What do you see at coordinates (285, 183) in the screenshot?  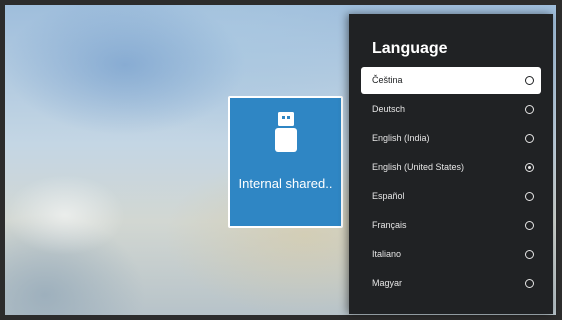 I see `storage-tile-label: Internal shared..` at bounding box center [285, 183].